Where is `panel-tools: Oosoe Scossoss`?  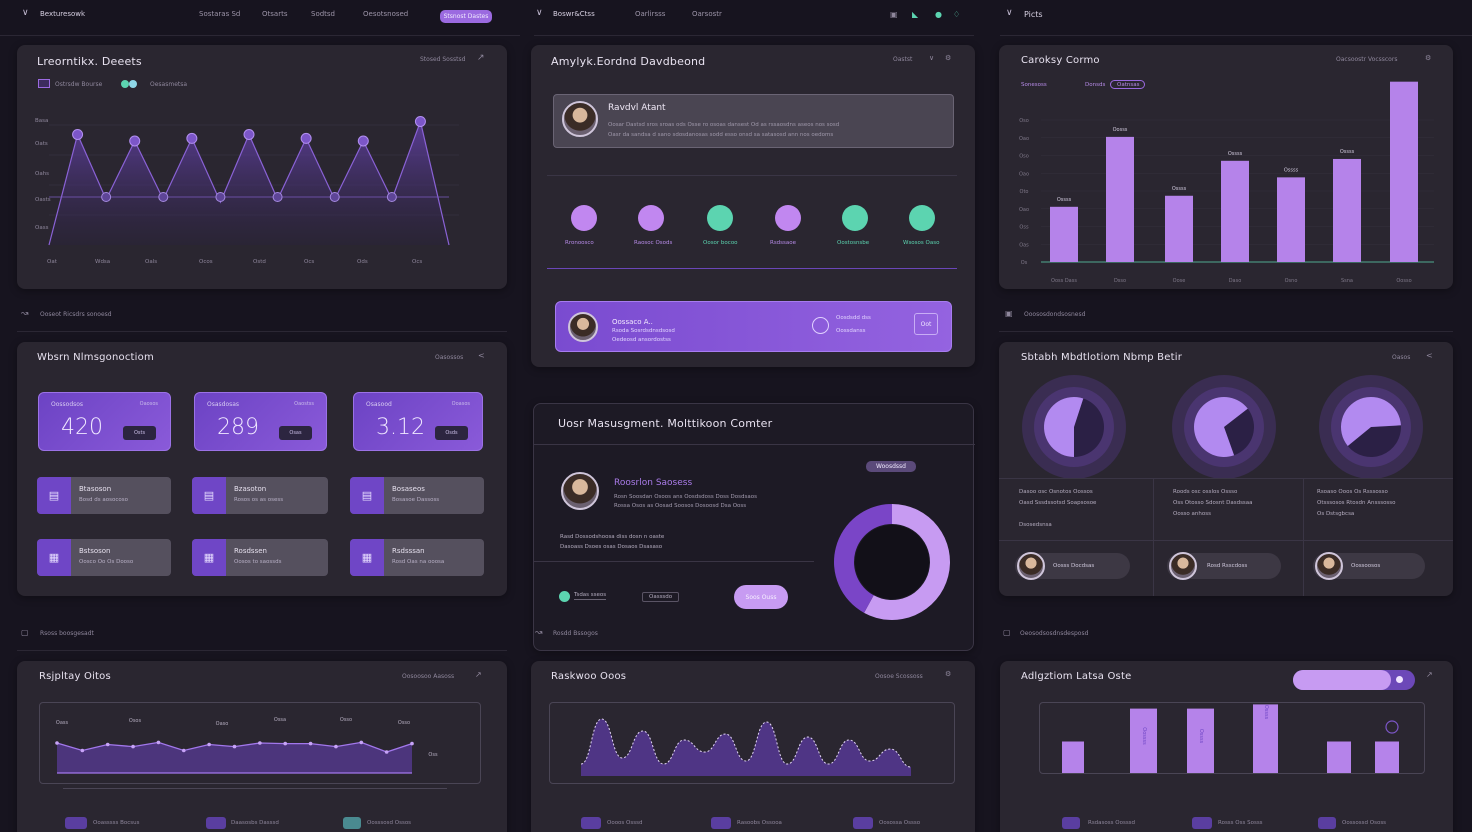 panel-tools: Oosoe Scossoss is located at coordinates (899, 676).